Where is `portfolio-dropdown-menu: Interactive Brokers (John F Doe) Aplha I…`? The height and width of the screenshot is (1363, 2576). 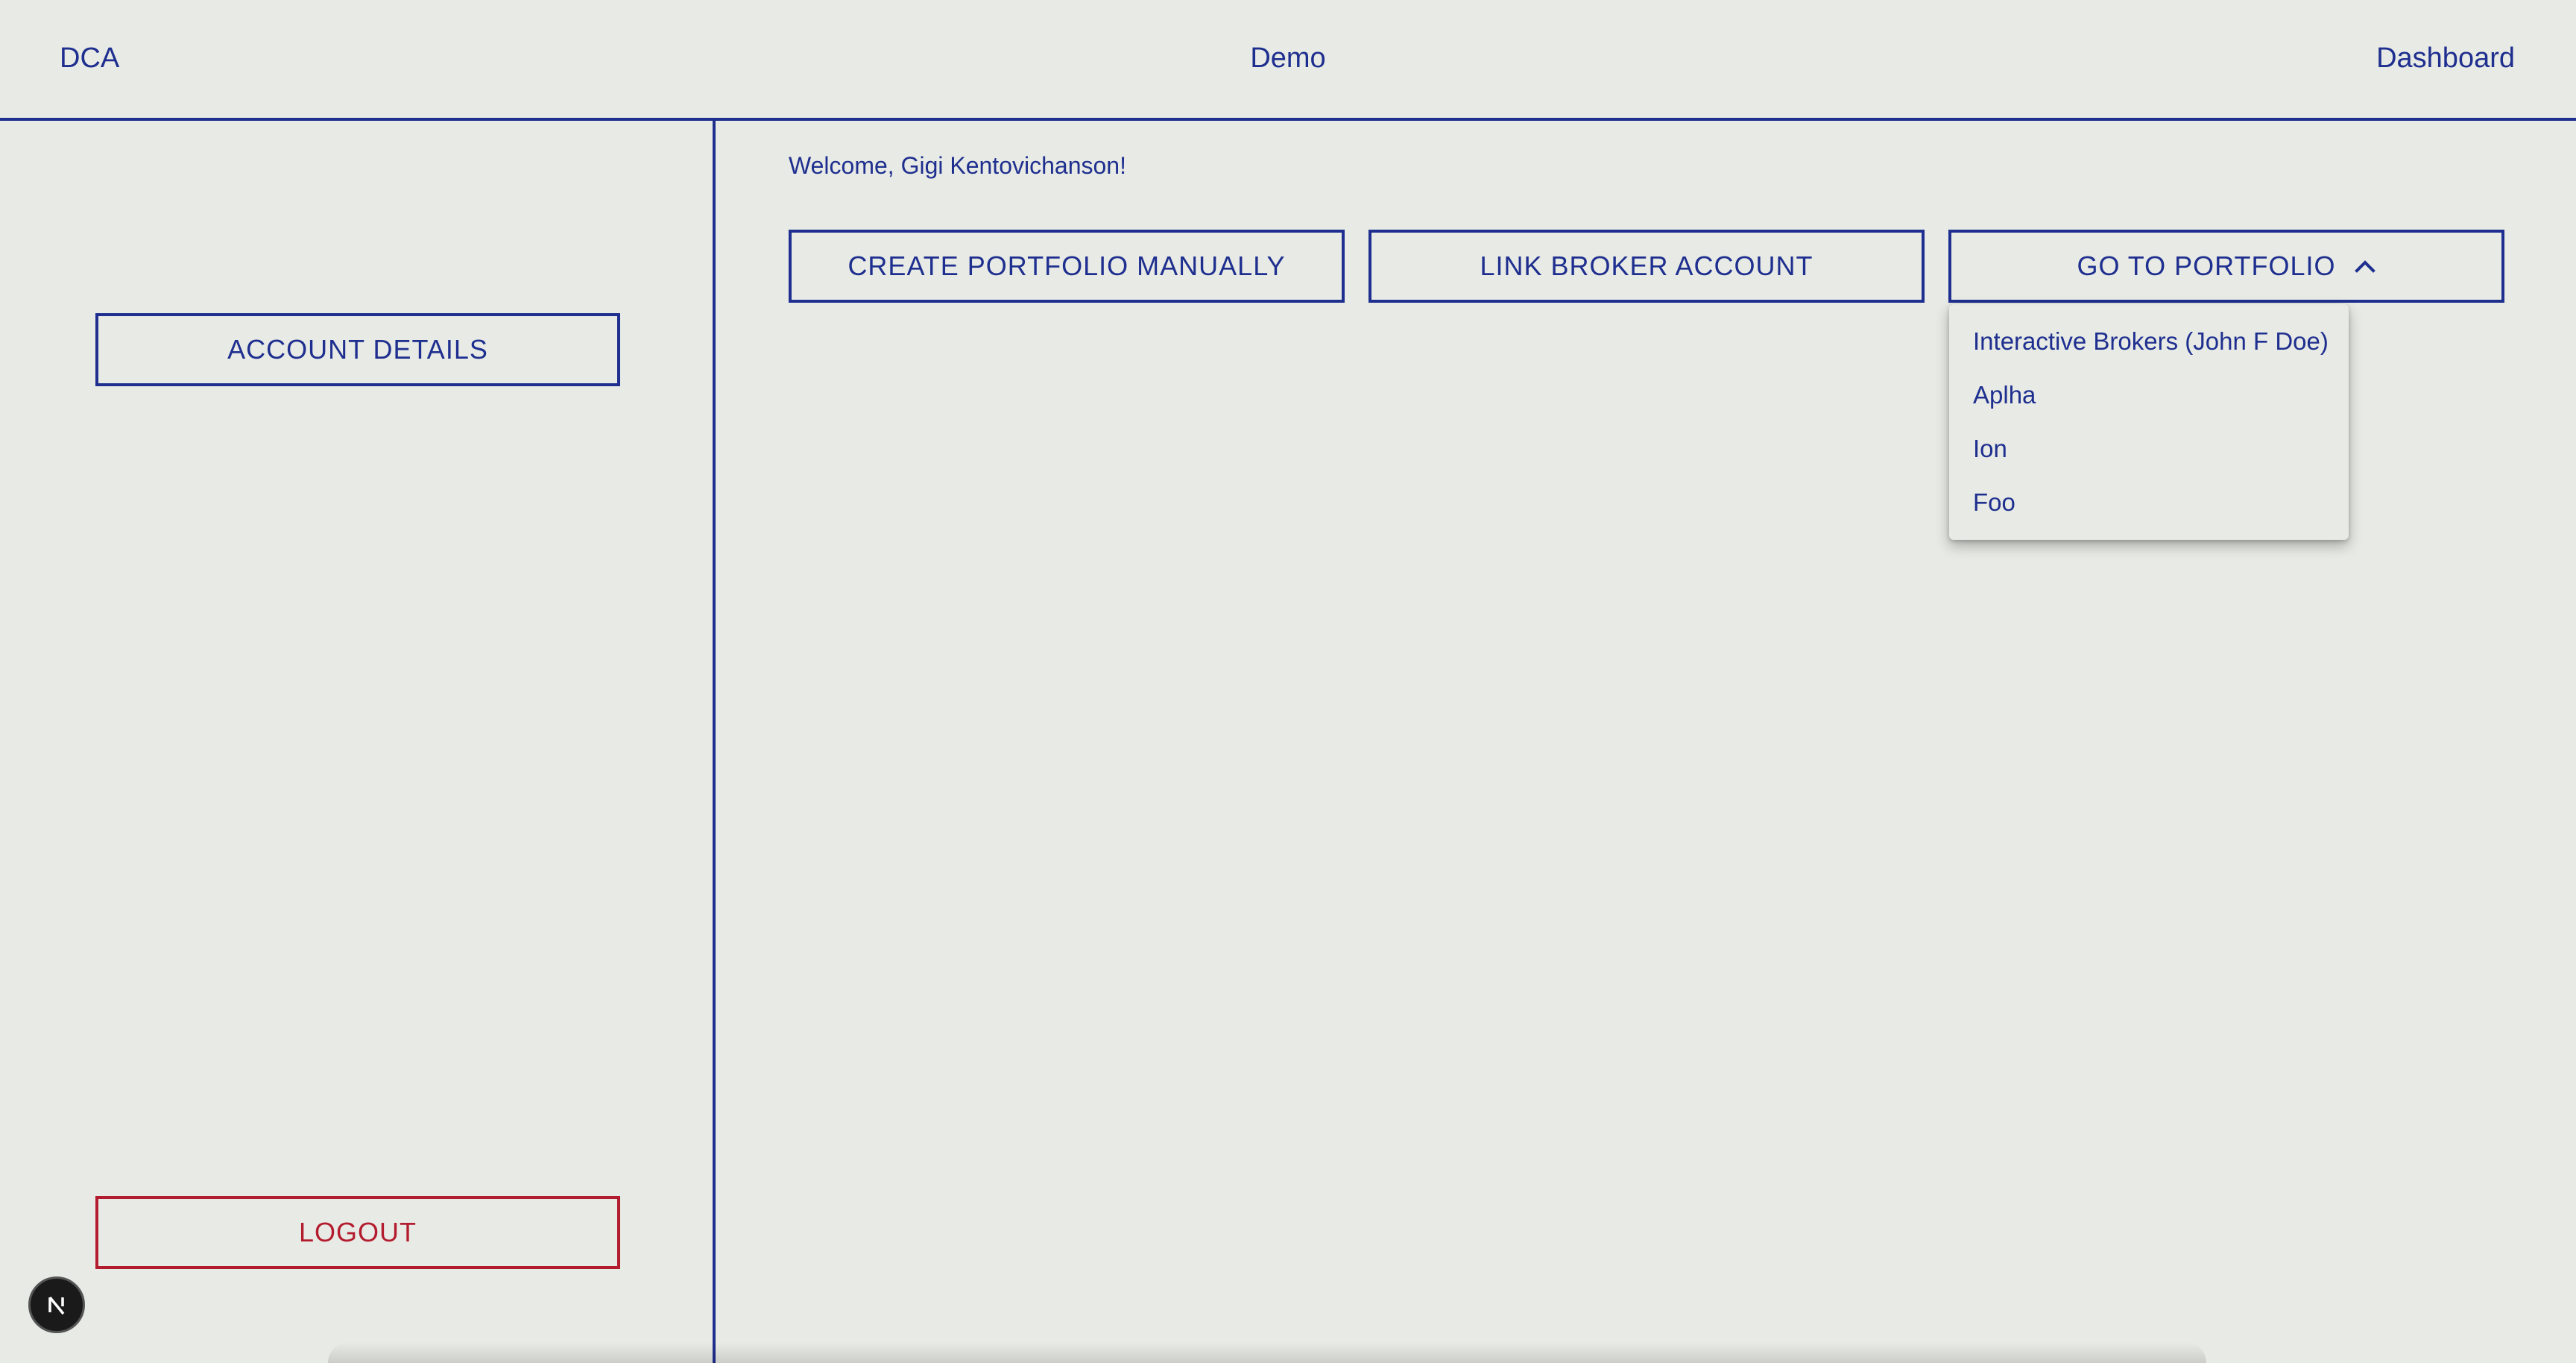
portfolio-dropdown-menu: Interactive Brokers (John F Doe) Aplha I… is located at coordinates (2149, 422).